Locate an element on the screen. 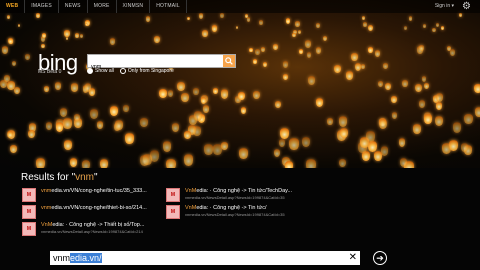 Image resolution: width=480 pixels, height=270 pixels. radio-only-singapore is located at coordinates (122, 71).